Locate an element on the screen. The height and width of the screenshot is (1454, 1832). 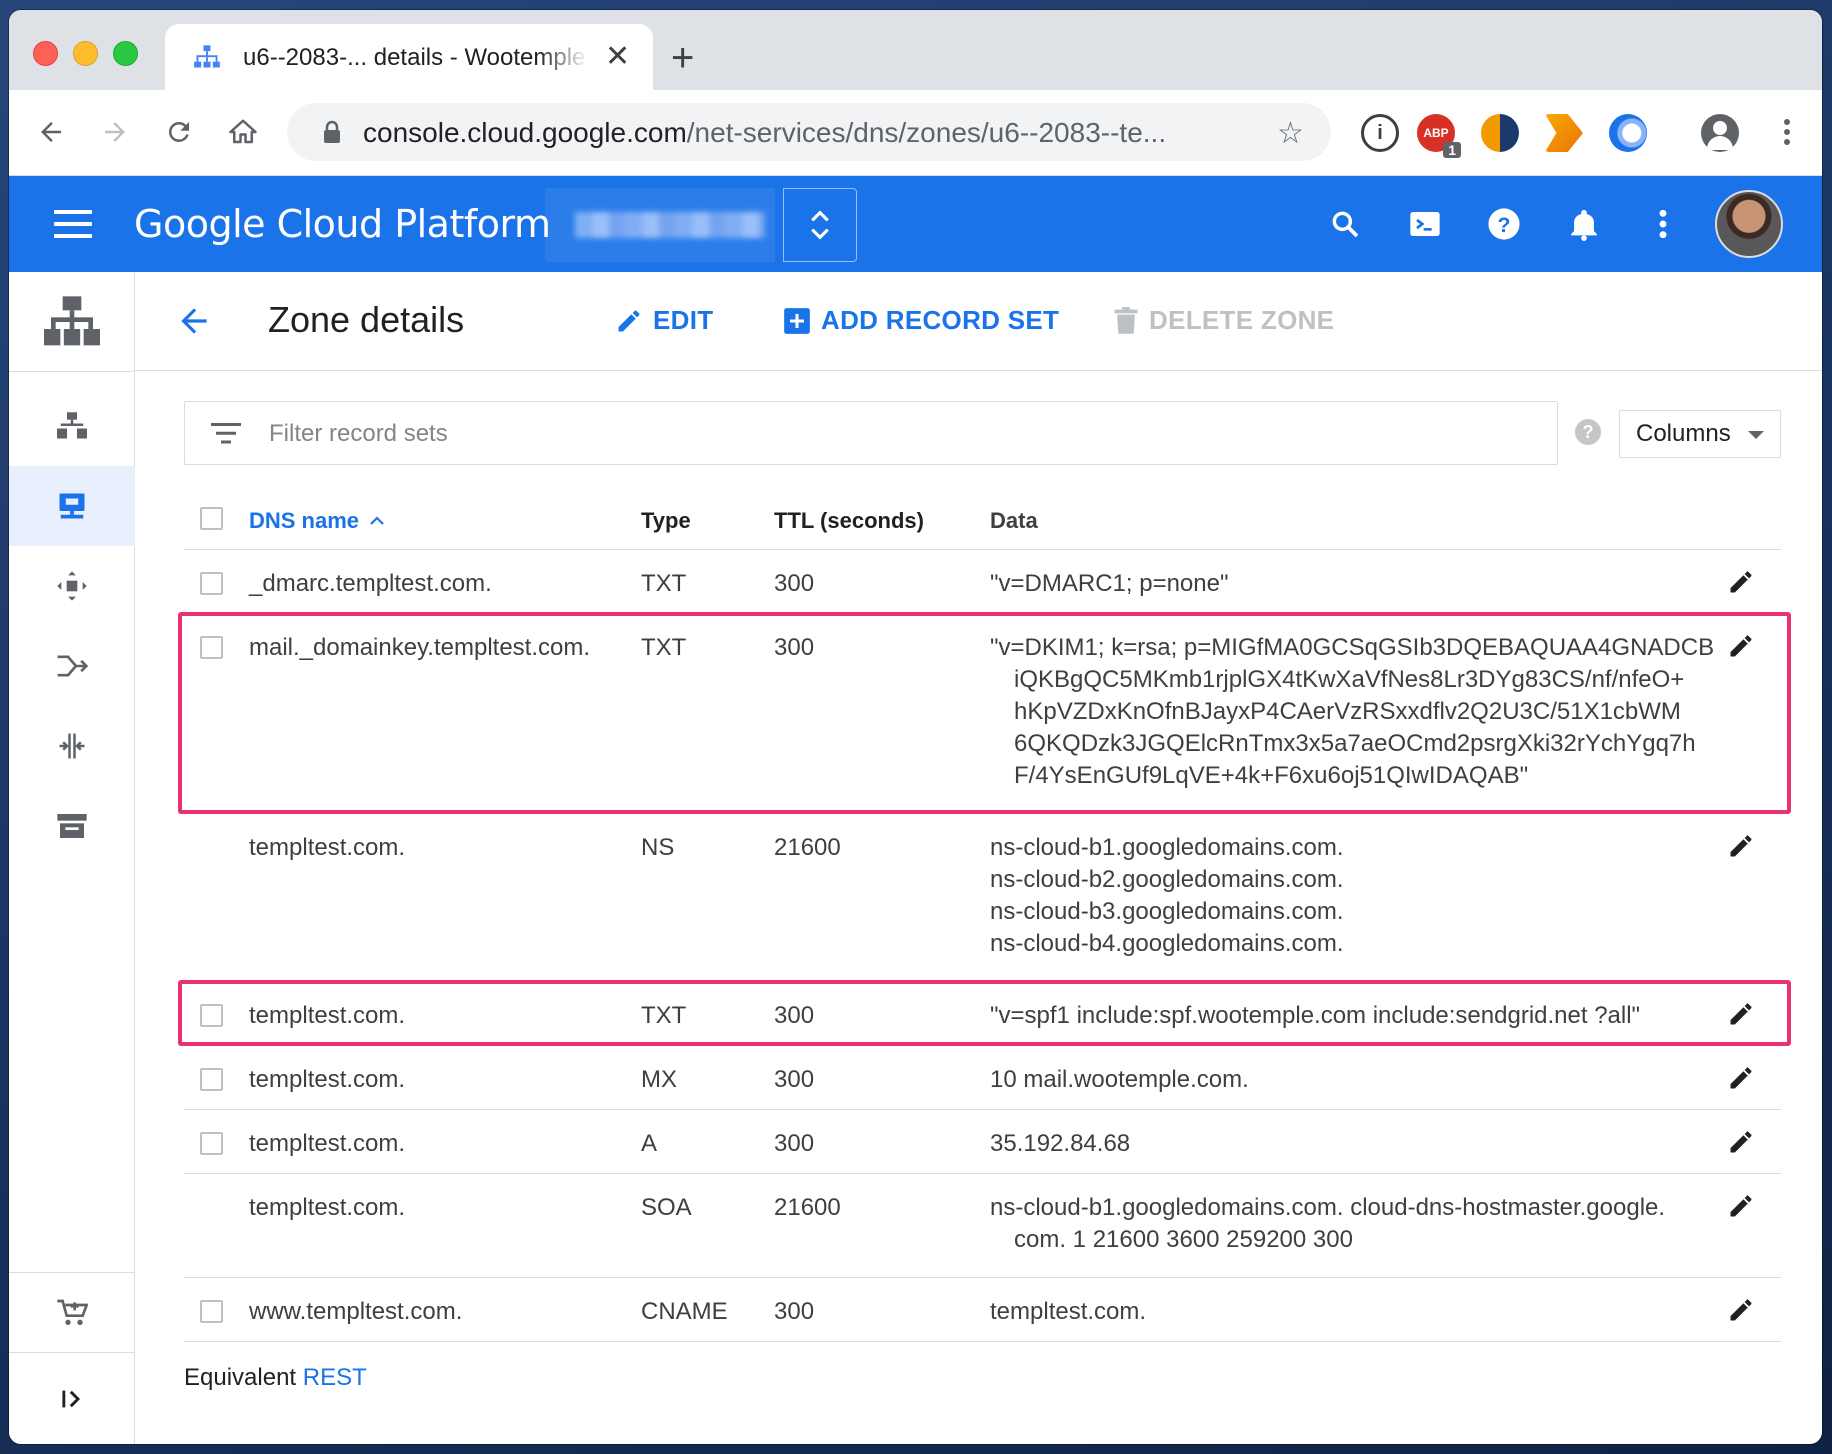
adblock-badge: 1 is located at coordinates (1452, 150).